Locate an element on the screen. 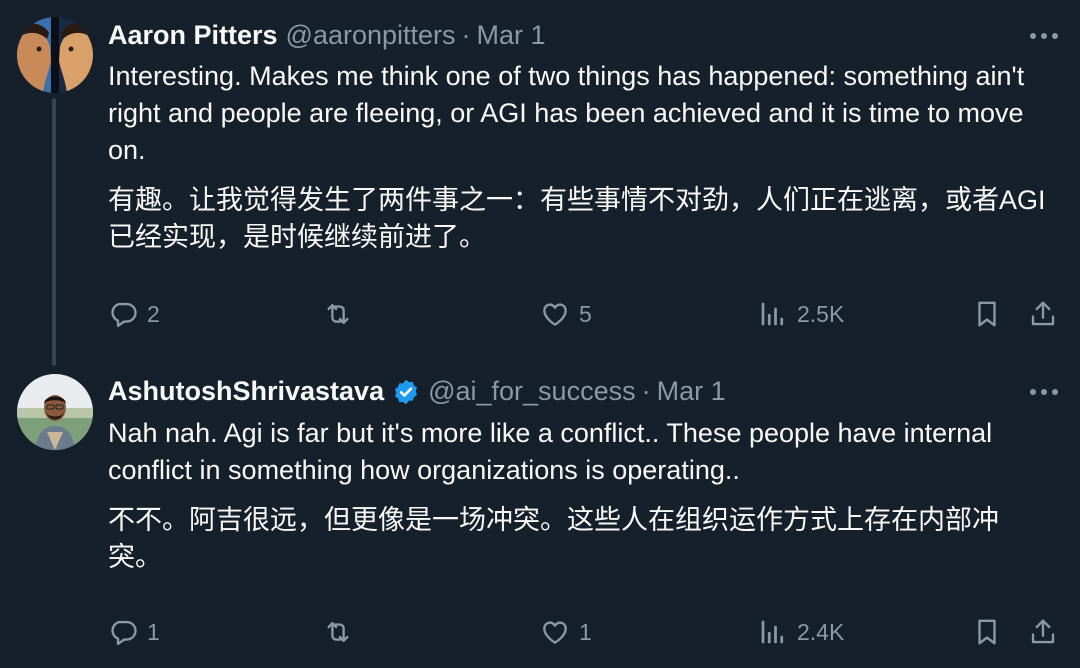  tweet-header: Aaron Pitters @aaronpitters · Mar 1 is located at coordinates (554, 35).